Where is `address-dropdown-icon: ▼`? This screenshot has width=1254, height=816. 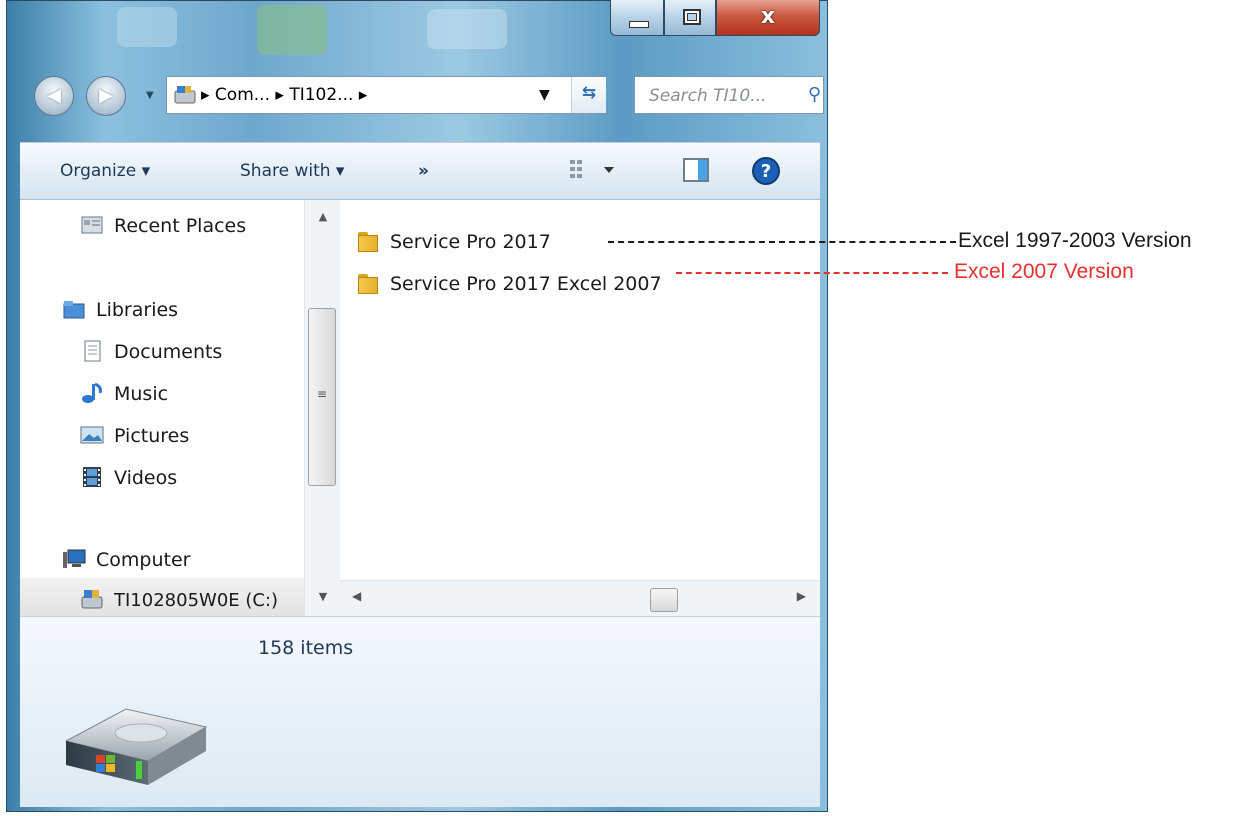
address-dropdown-icon: ▼ is located at coordinates (544, 95).